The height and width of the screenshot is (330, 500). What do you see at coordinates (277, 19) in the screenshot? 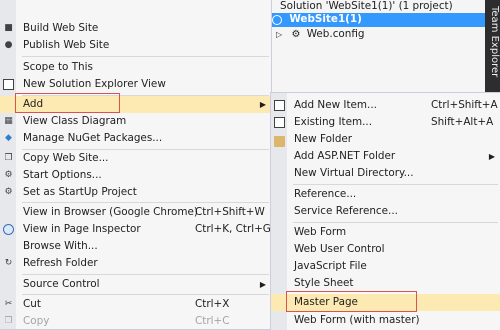
I see `project-globe-icon` at bounding box center [277, 19].